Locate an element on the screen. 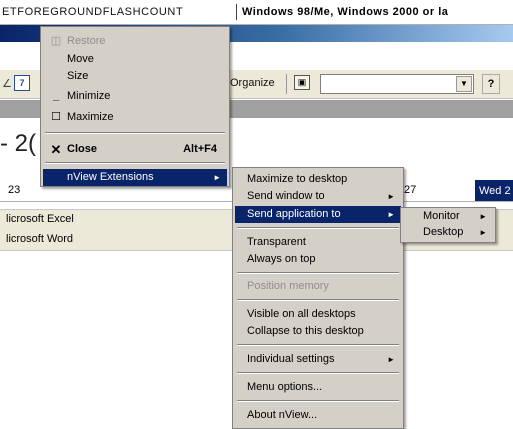 This screenshot has height=429, width=513. menu-item-monitor: Monitor ► is located at coordinates (448, 216).